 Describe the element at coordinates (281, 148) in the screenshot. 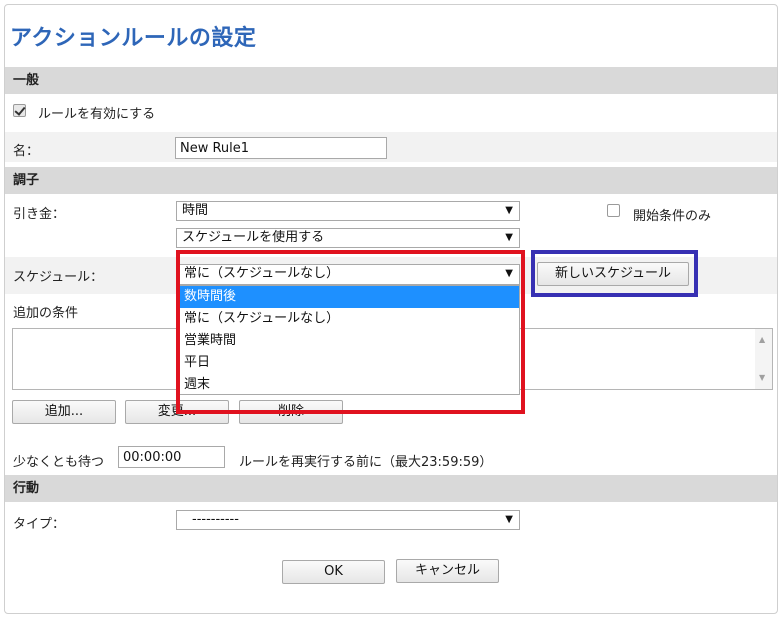

I see `rule-name-input` at that location.